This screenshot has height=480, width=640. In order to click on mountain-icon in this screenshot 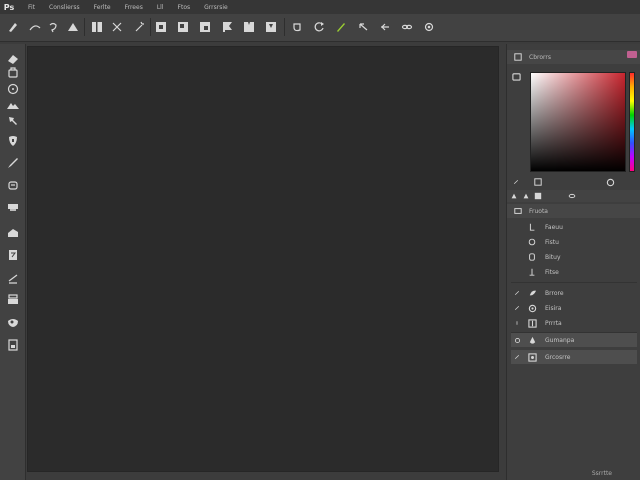, I will do `click(13, 105)`.